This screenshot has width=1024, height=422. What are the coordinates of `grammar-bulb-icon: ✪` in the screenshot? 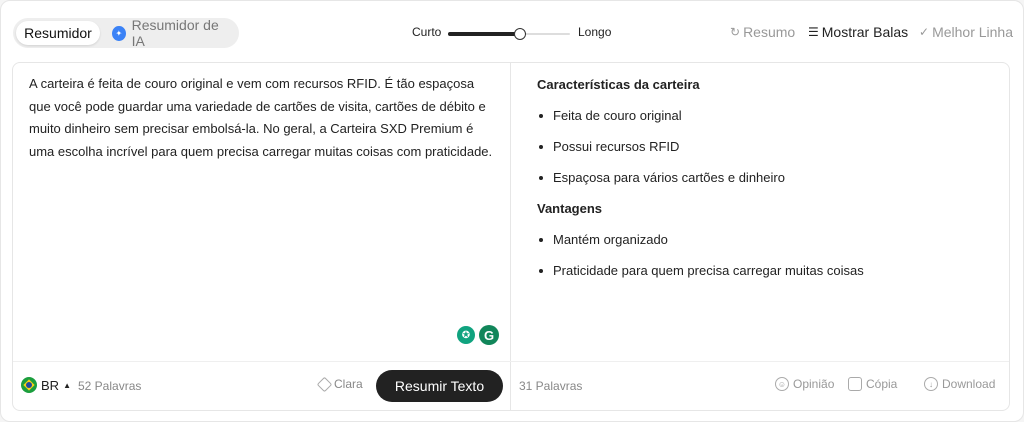 It's located at (466, 335).